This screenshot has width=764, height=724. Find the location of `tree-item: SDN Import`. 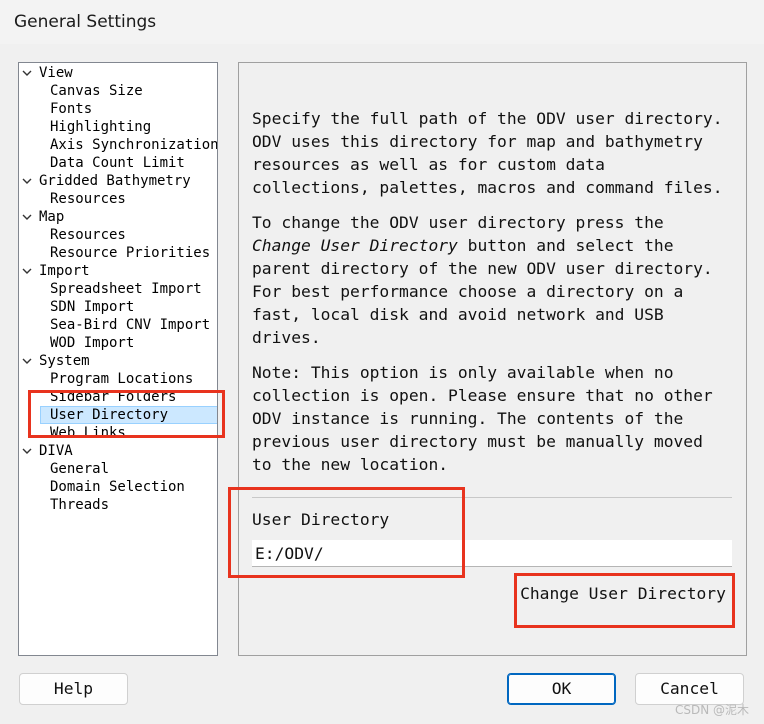

tree-item: SDN Import is located at coordinates (118, 307).